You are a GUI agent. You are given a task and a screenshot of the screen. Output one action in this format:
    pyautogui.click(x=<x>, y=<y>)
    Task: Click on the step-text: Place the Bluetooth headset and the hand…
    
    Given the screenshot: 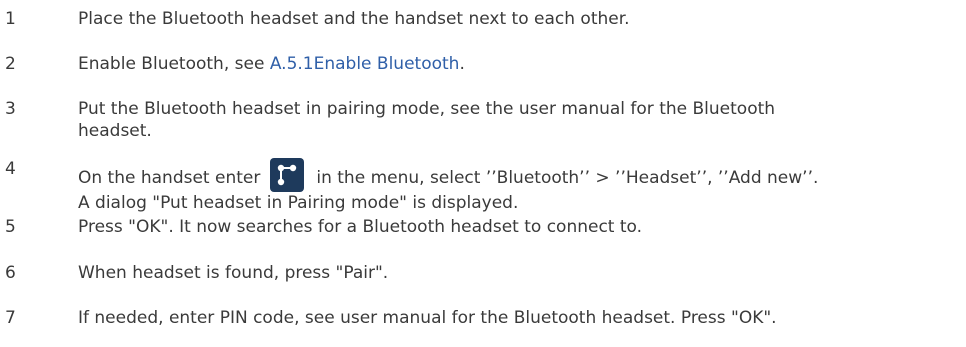 What is the action you would take?
    pyautogui.click(x=354, y=19)
    